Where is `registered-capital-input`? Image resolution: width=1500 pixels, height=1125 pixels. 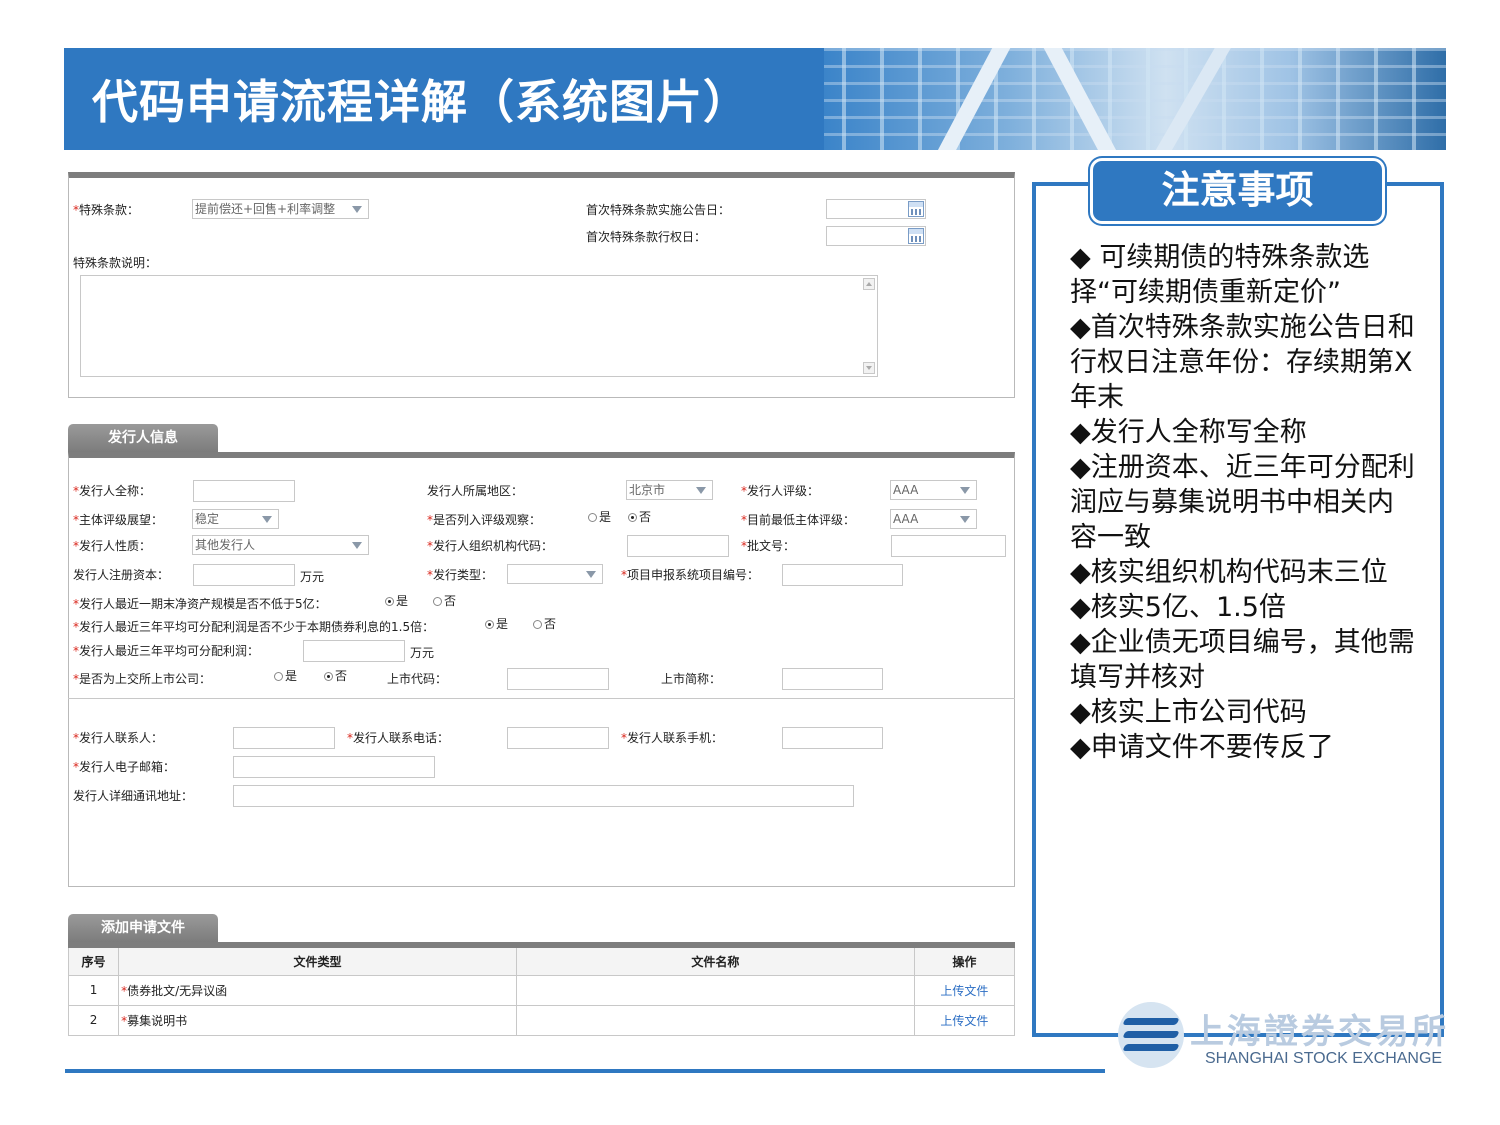
registered-capital-input is located at coordinates (244, 575).